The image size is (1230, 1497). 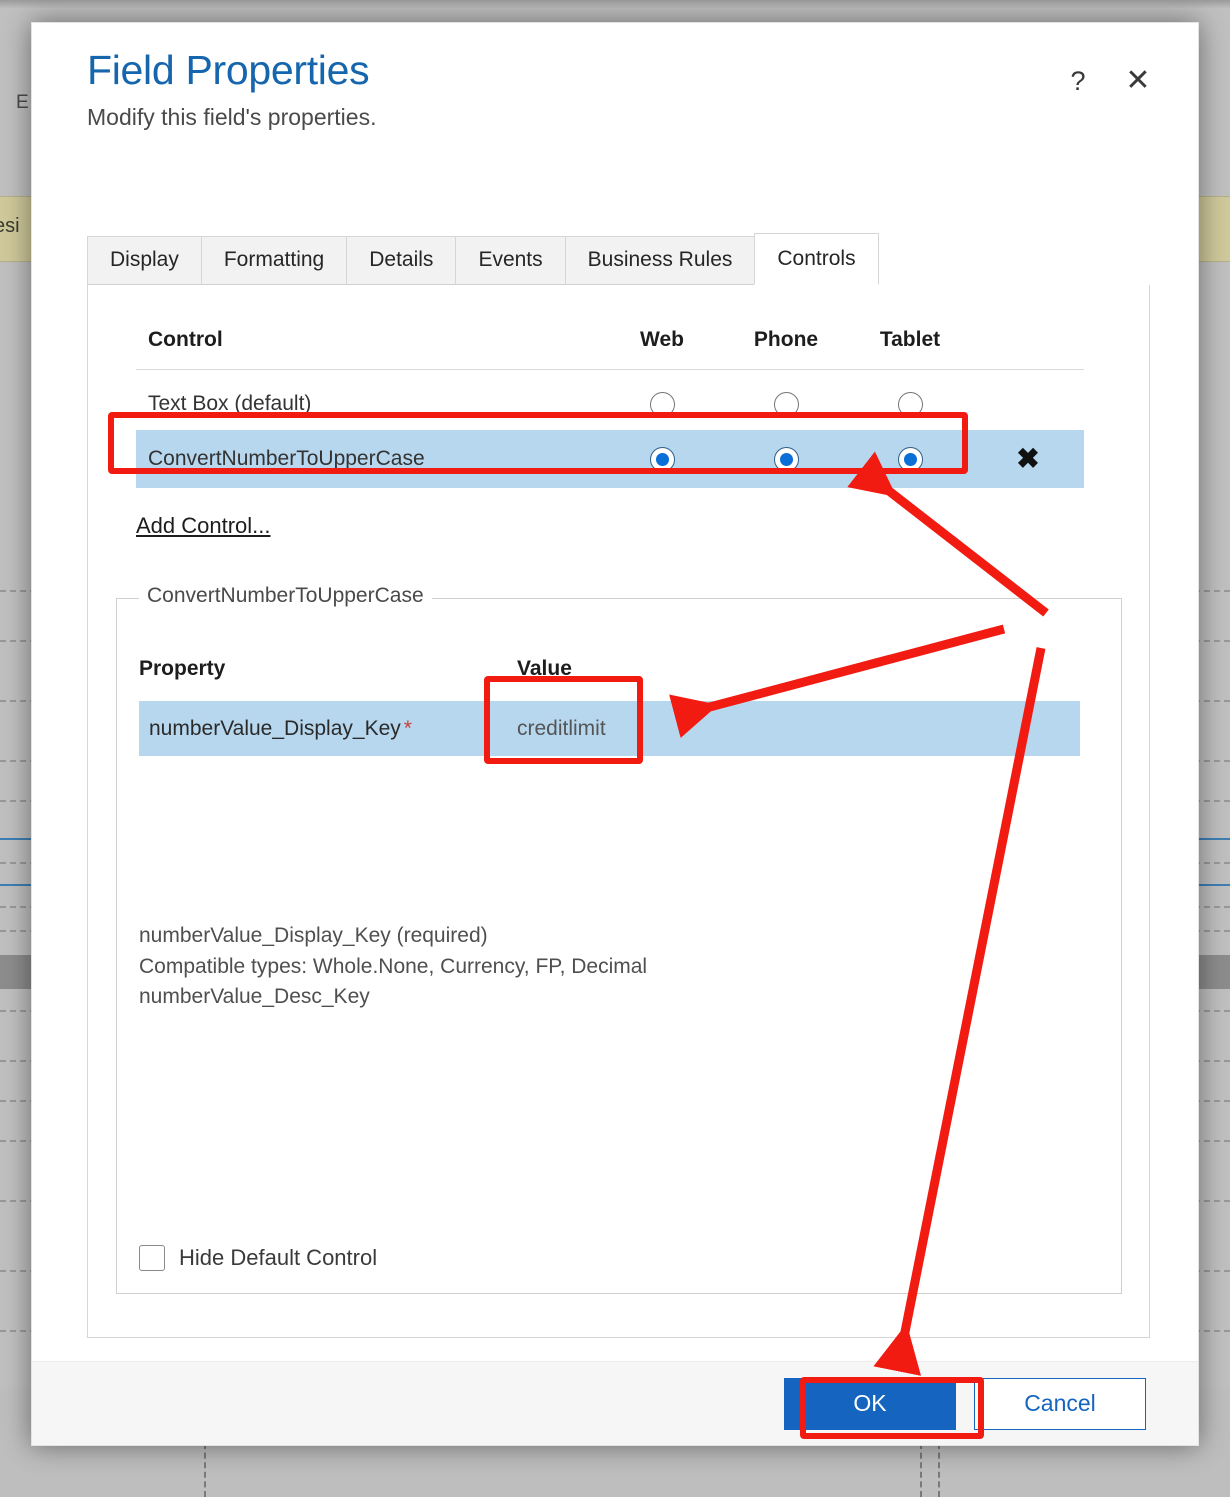 What do you see at coordinates (22, 102) in the screenshot?
I see `backdrop-label-left: E` at bounding box center [22, 102].